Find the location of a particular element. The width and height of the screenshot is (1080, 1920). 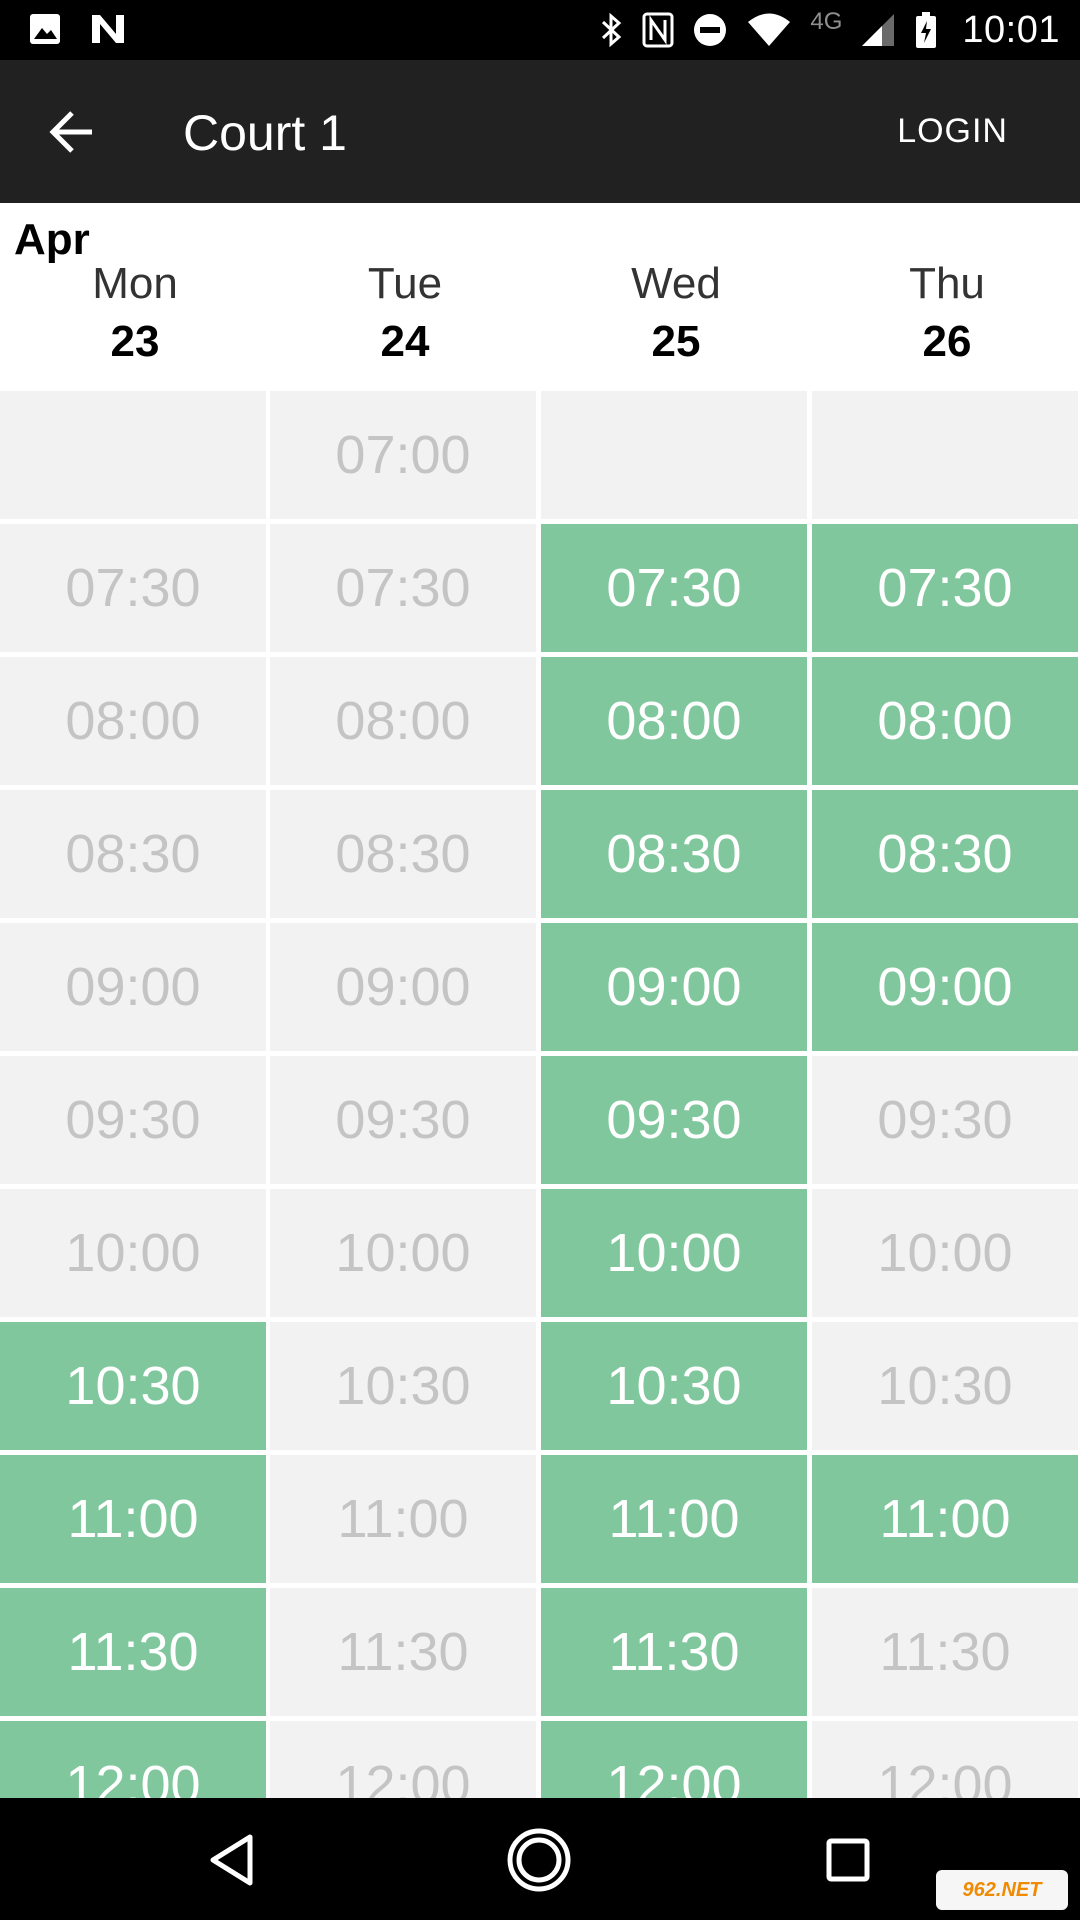

nav-home-button is located at coordinates (539, 1860).